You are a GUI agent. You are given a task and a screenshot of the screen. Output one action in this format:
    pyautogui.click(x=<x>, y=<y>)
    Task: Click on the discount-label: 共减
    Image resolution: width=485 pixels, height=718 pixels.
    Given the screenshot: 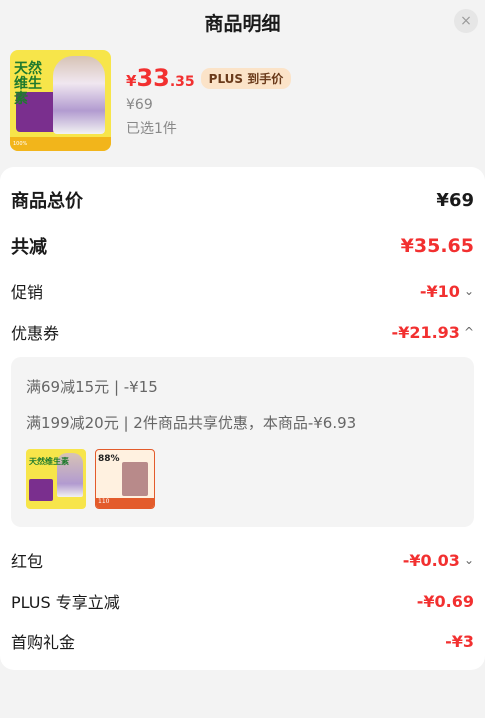 What is the action you would take?
    pyautogui.click(x=29, y=247)
    